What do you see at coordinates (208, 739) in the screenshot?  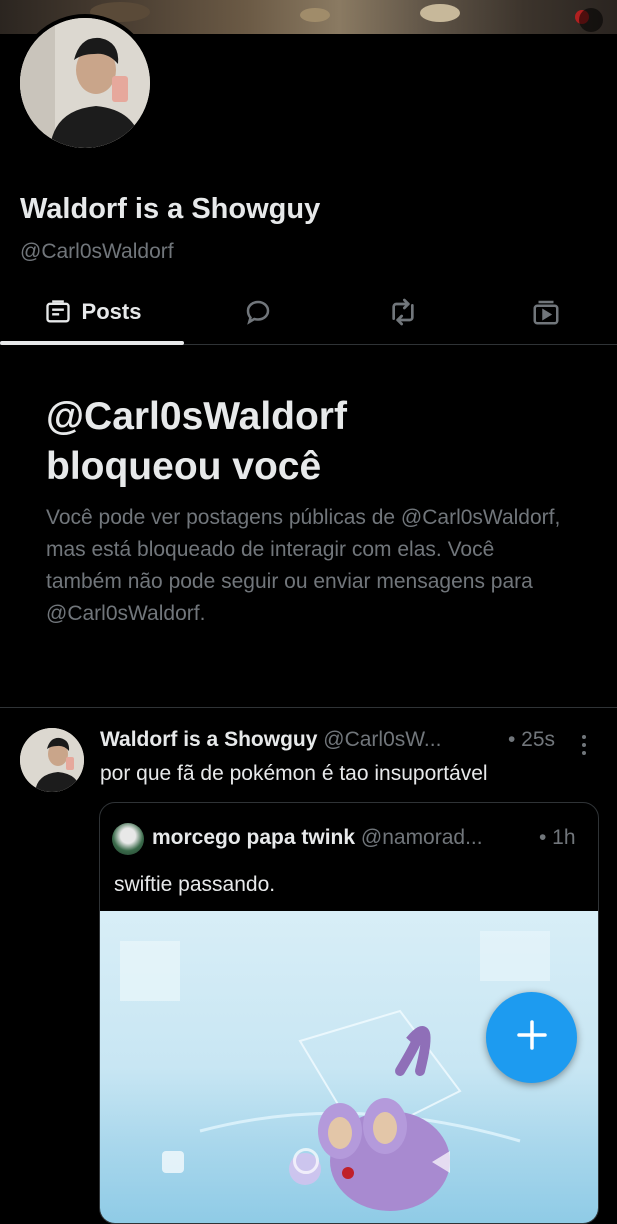 I see `post-author-name: Waldorf is a Showguy` at bounding box center [208, 739].